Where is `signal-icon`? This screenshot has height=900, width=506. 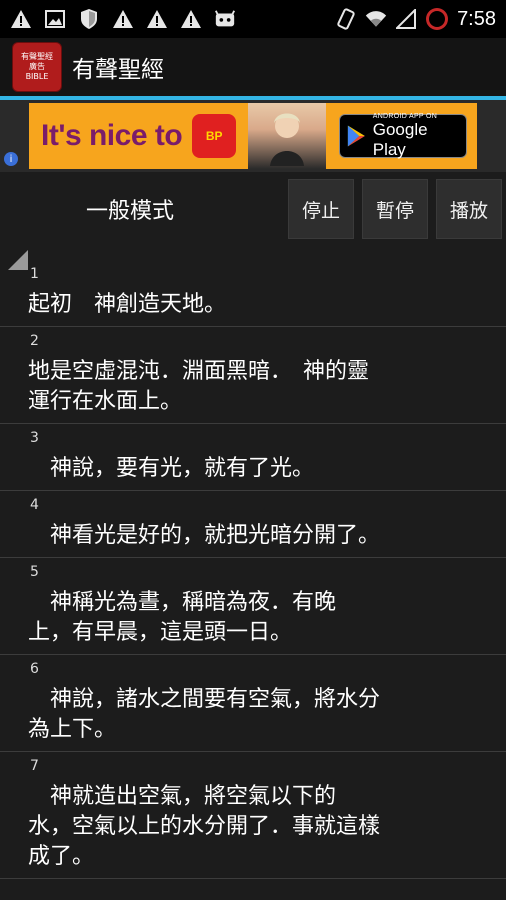
signal-icon is located at coordinates (406, 19).